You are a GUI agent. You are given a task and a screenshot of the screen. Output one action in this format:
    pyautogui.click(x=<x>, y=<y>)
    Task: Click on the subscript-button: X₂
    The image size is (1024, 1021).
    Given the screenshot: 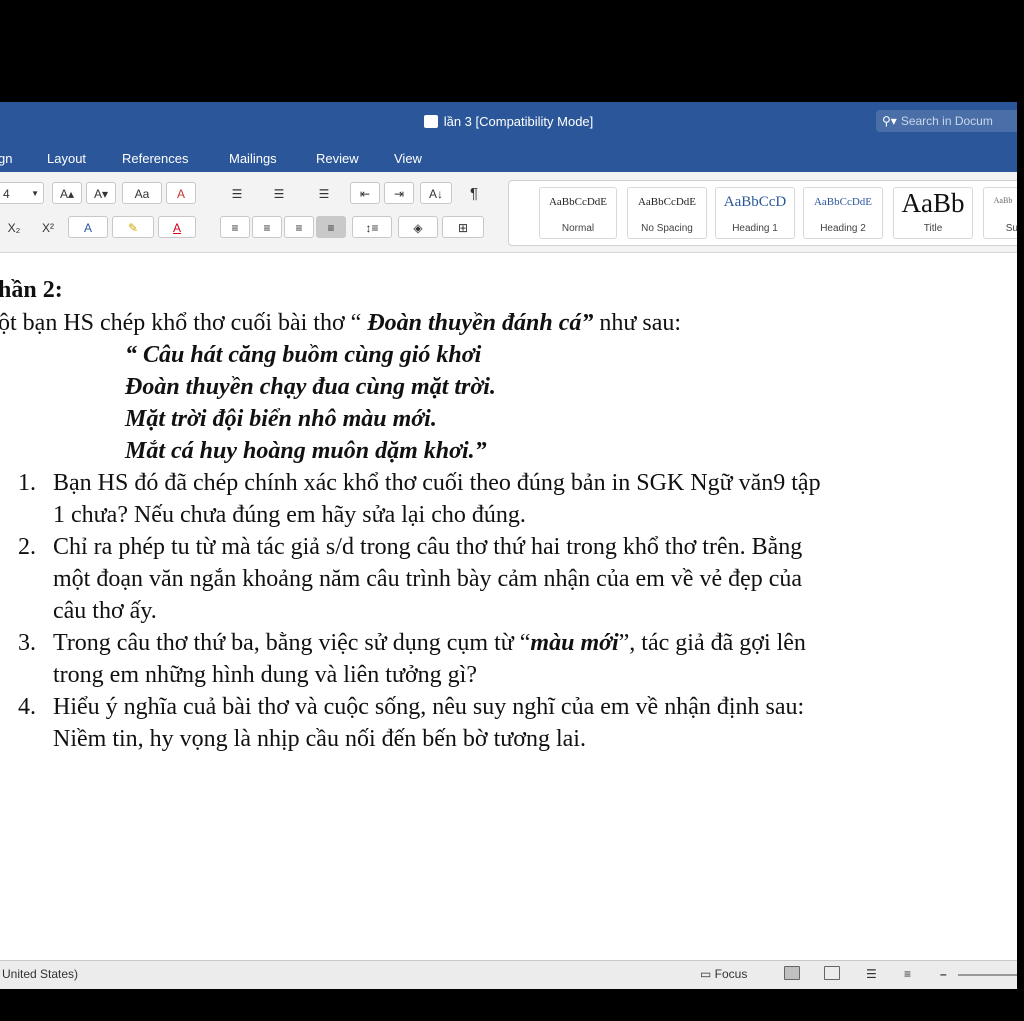 What is the action you would take?
    pyautogui.click(x=14, y=227)
    